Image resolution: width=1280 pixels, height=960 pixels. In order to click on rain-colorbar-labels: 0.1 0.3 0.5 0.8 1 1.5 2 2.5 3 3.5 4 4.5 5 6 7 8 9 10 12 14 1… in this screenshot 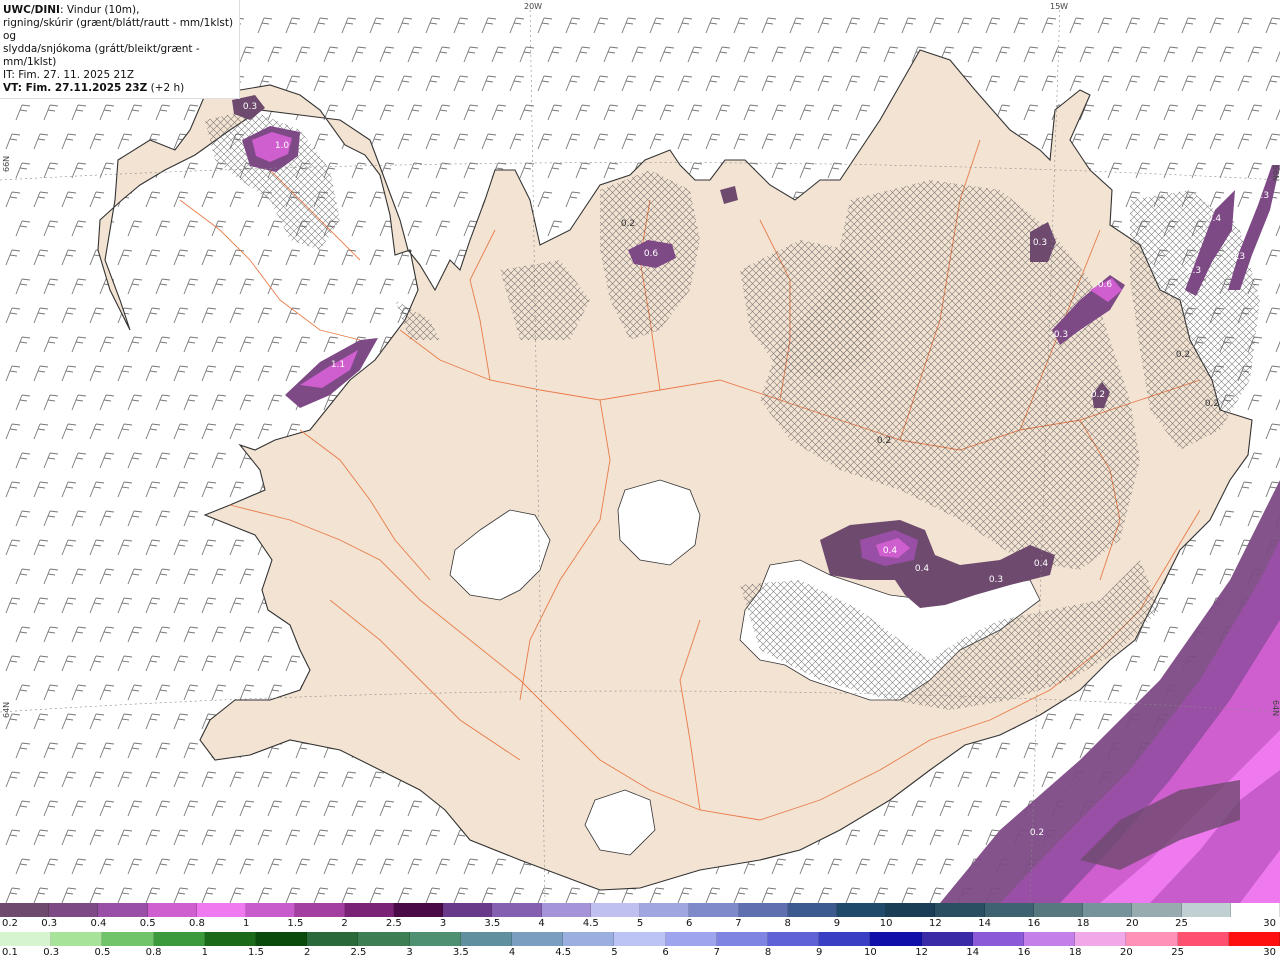, I will do `click(640, 953)`.